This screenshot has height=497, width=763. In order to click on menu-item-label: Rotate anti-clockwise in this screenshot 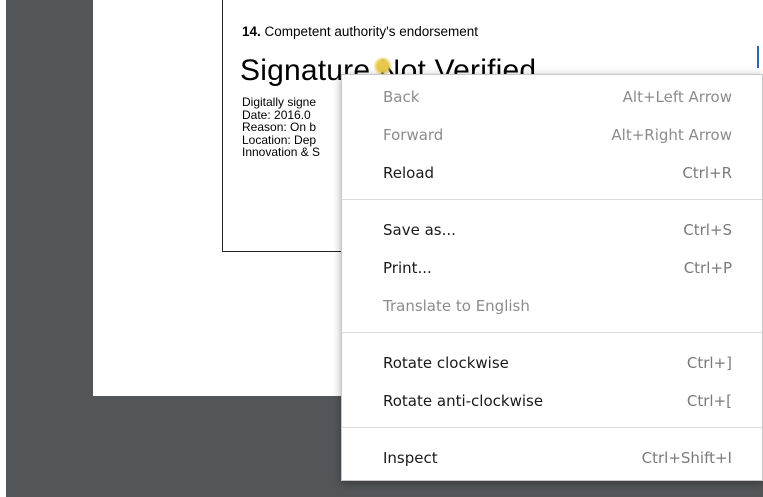, I will do `click(463, 401)`.